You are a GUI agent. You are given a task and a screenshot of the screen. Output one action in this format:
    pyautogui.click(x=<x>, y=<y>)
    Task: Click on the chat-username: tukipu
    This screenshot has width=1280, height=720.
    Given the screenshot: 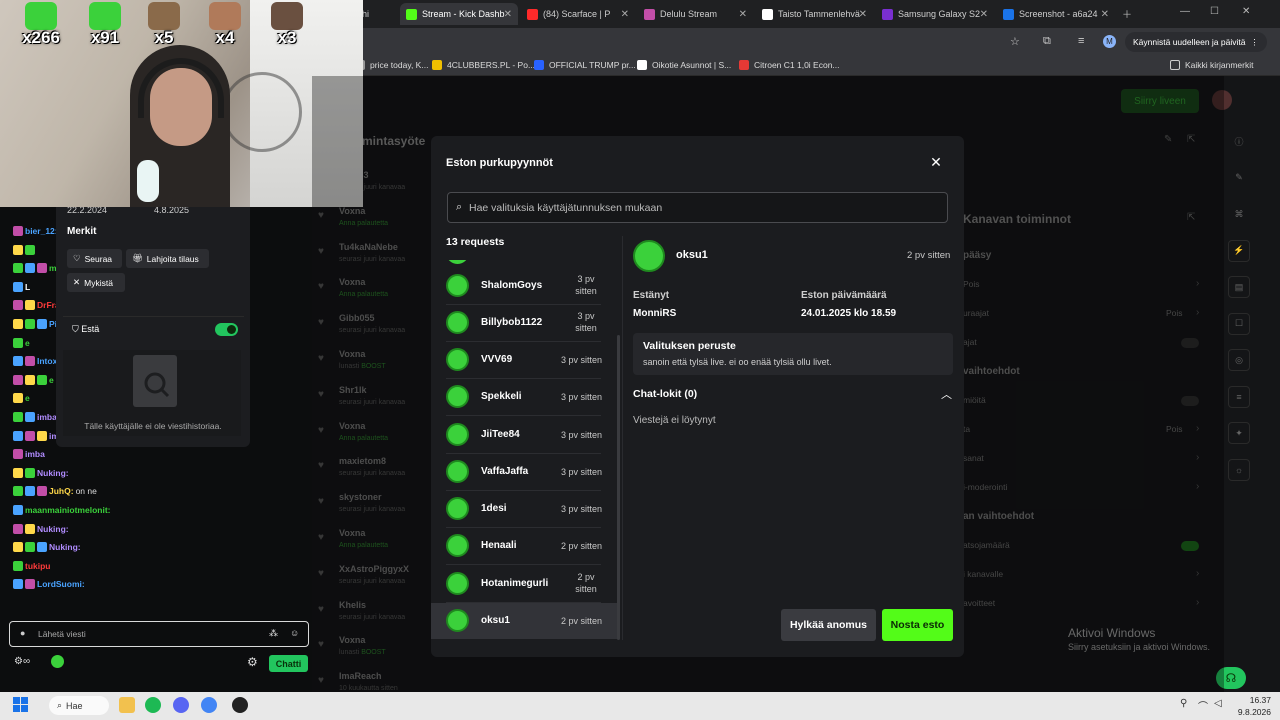 What is the action you would take?
    pyautogui.click(x=38, y=566)
    